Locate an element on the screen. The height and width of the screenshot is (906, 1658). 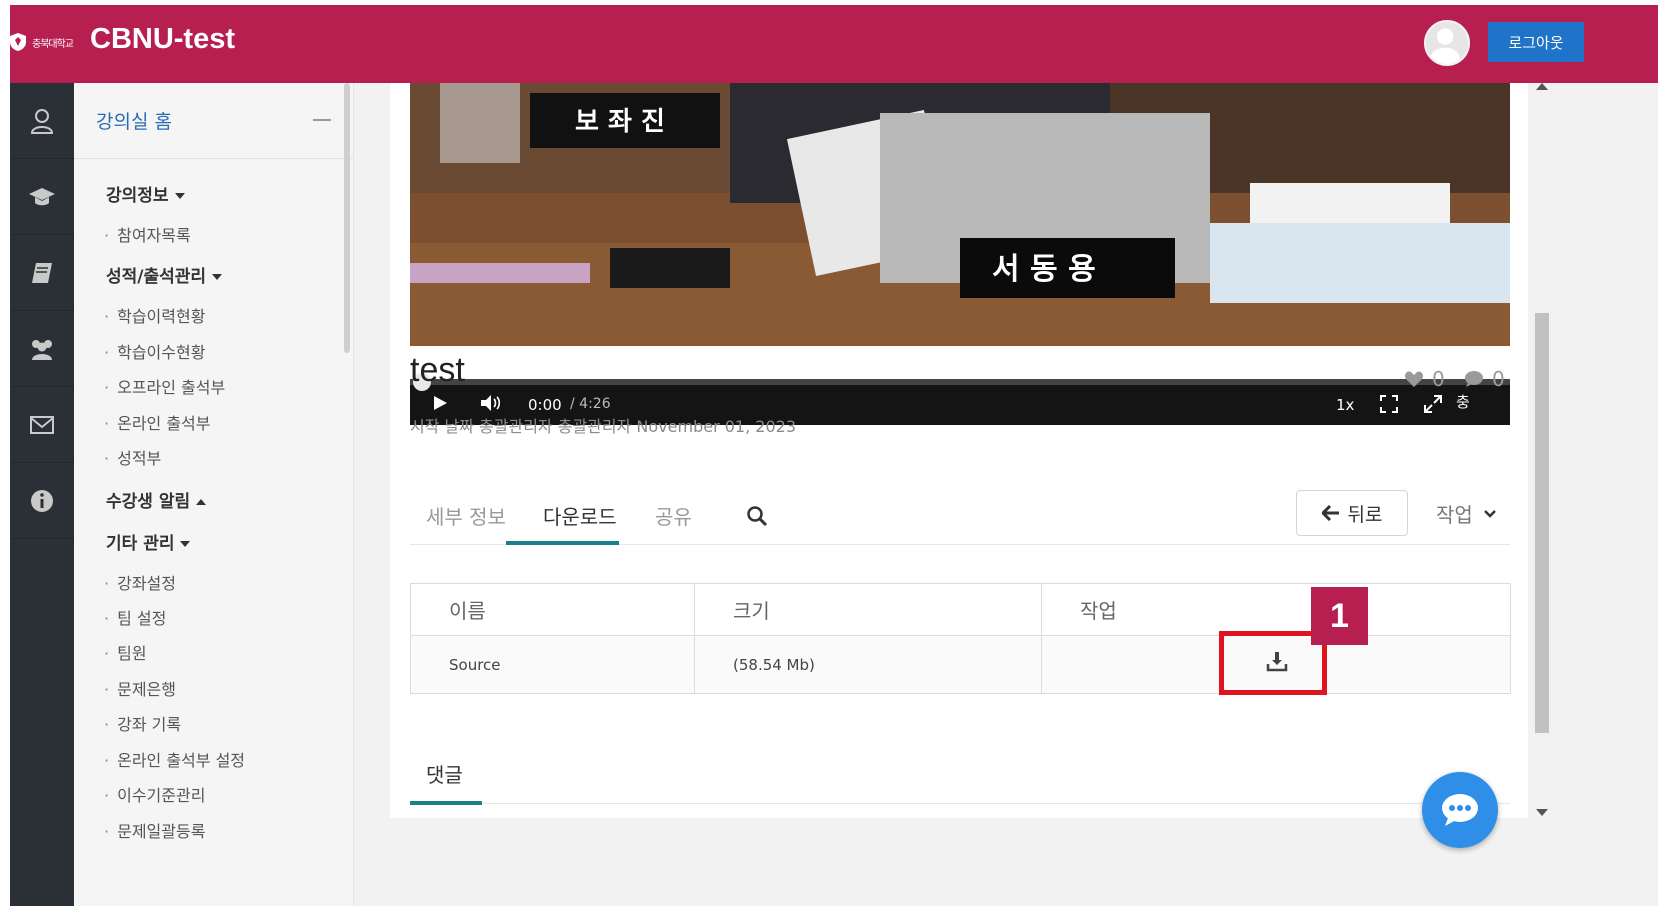
actions-dropdown: 작업 is located at coordinates (1466, 513).